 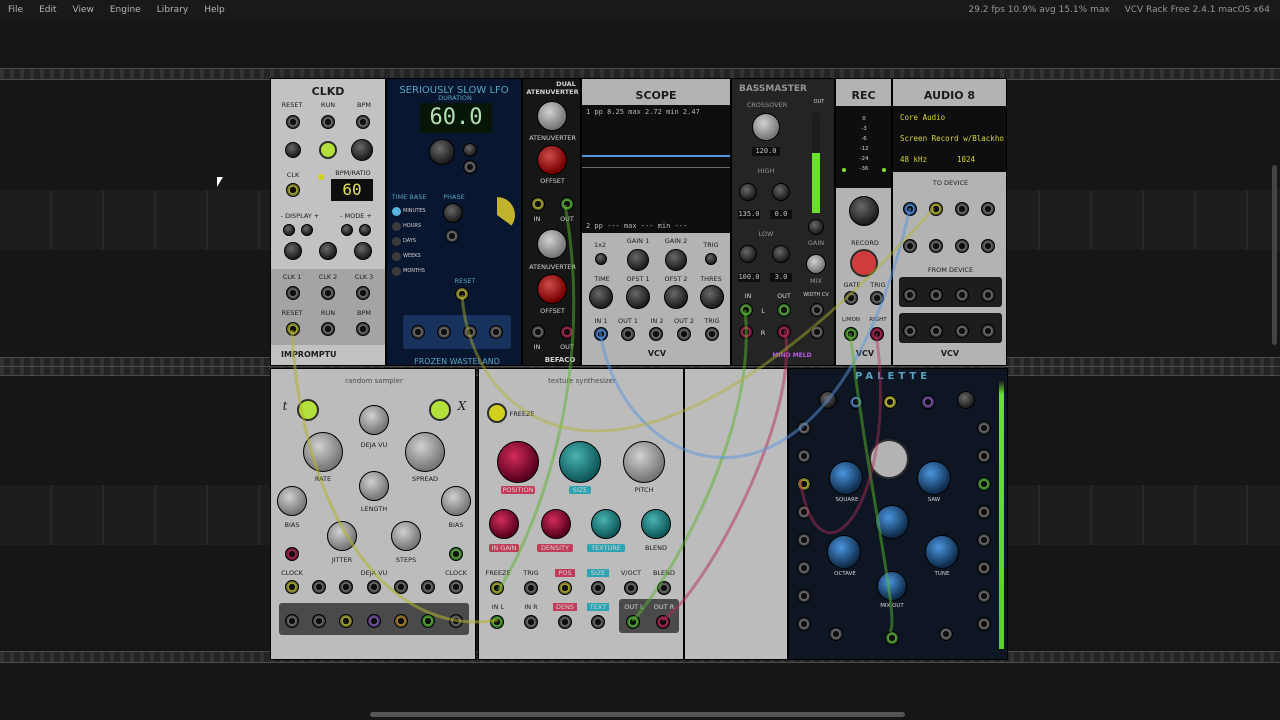 What do you see at coordinates (531, 588) in the screenshot?
I see `trig-jack` at bounding box center [531, 588].